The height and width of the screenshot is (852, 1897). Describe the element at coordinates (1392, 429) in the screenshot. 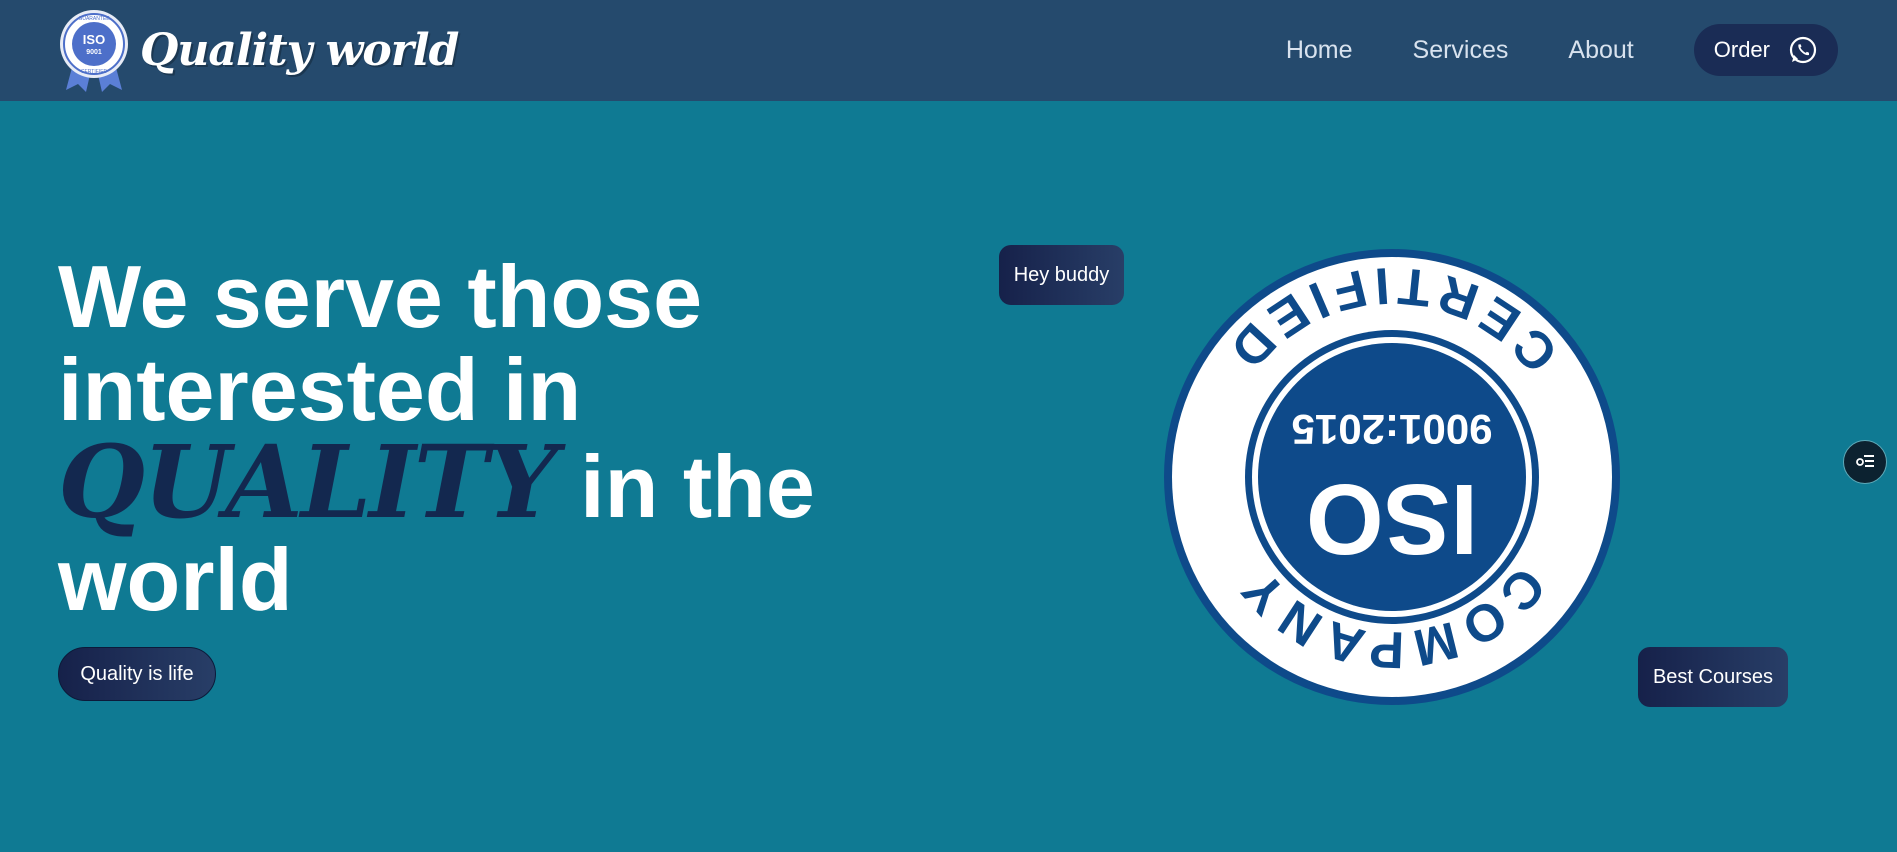

I see `seal-center-number: 9001:2015` at that location.